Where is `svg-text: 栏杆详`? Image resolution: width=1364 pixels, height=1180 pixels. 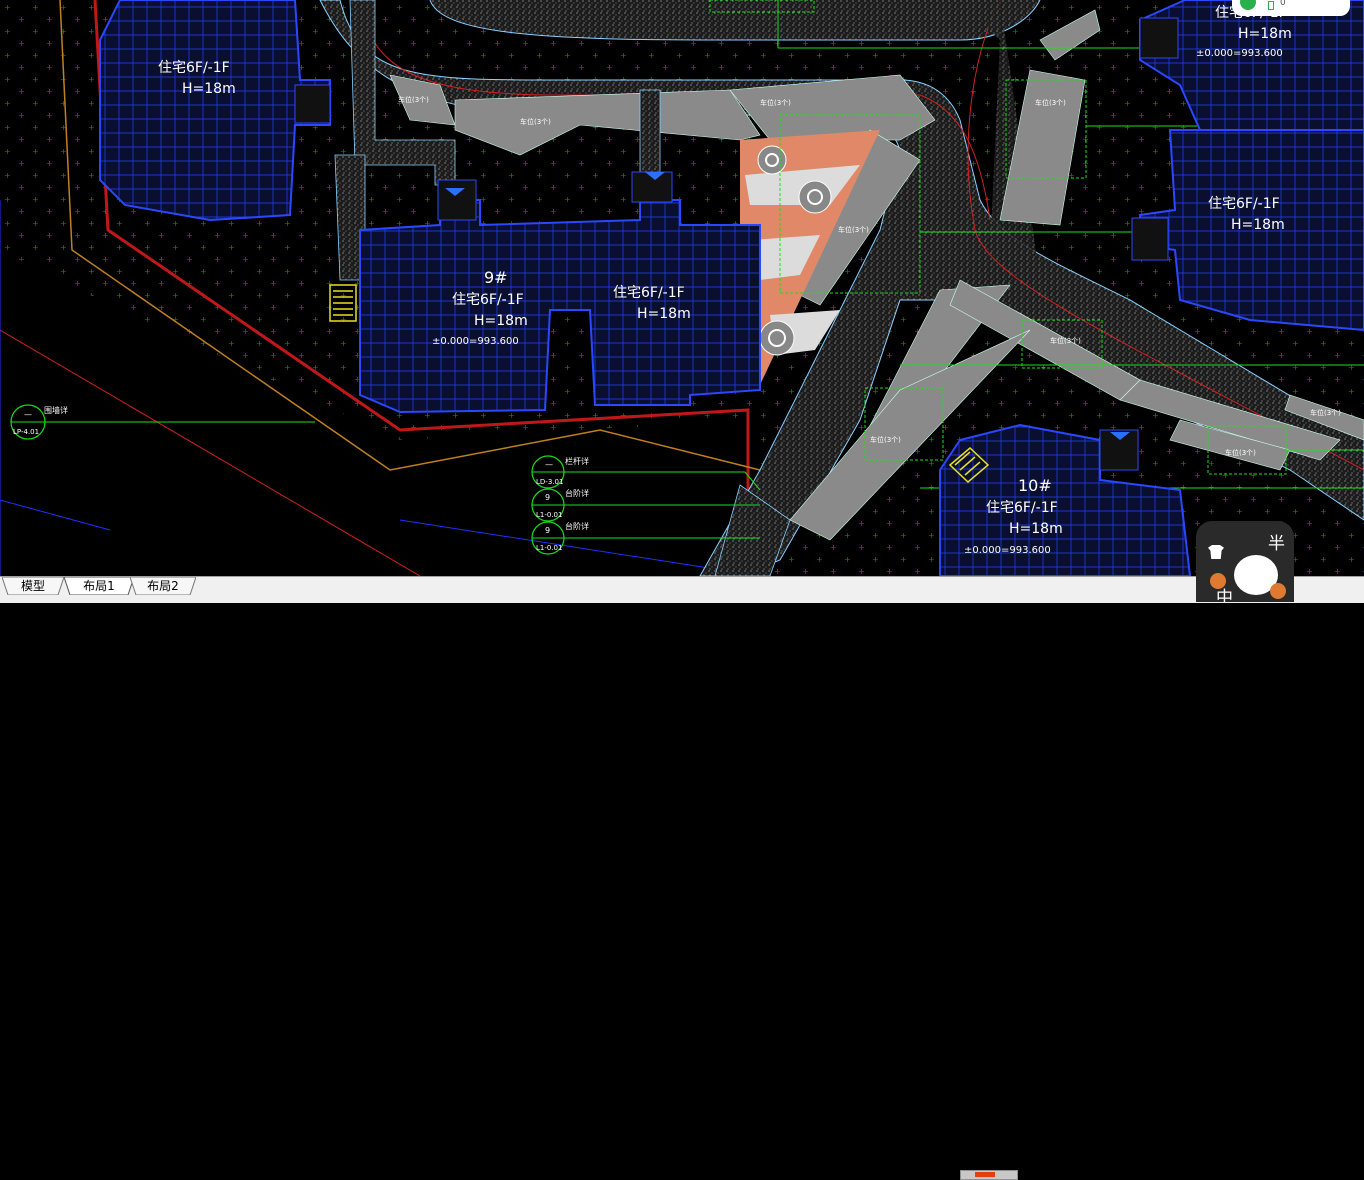 svg-text: 栏杆详 is located at coordinates (577, 461).